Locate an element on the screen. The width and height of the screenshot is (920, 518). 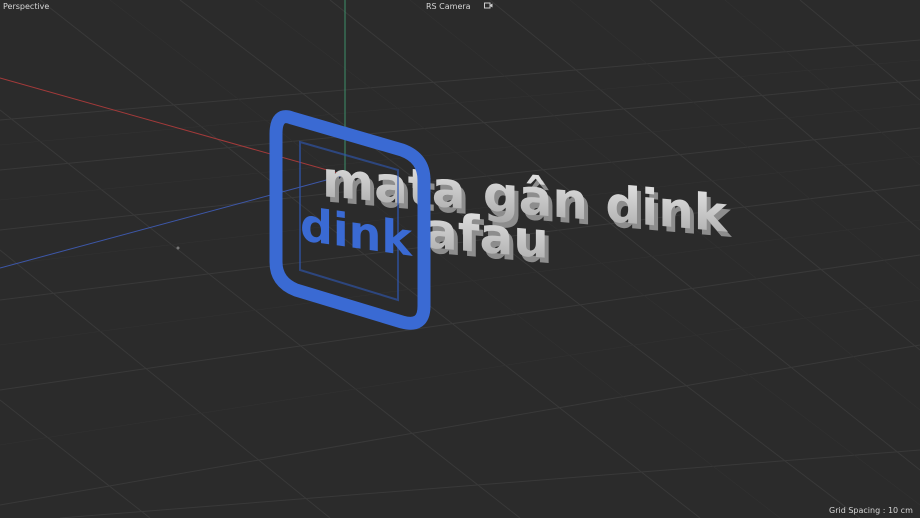
camera-icon is located at coordinates (488, 5).